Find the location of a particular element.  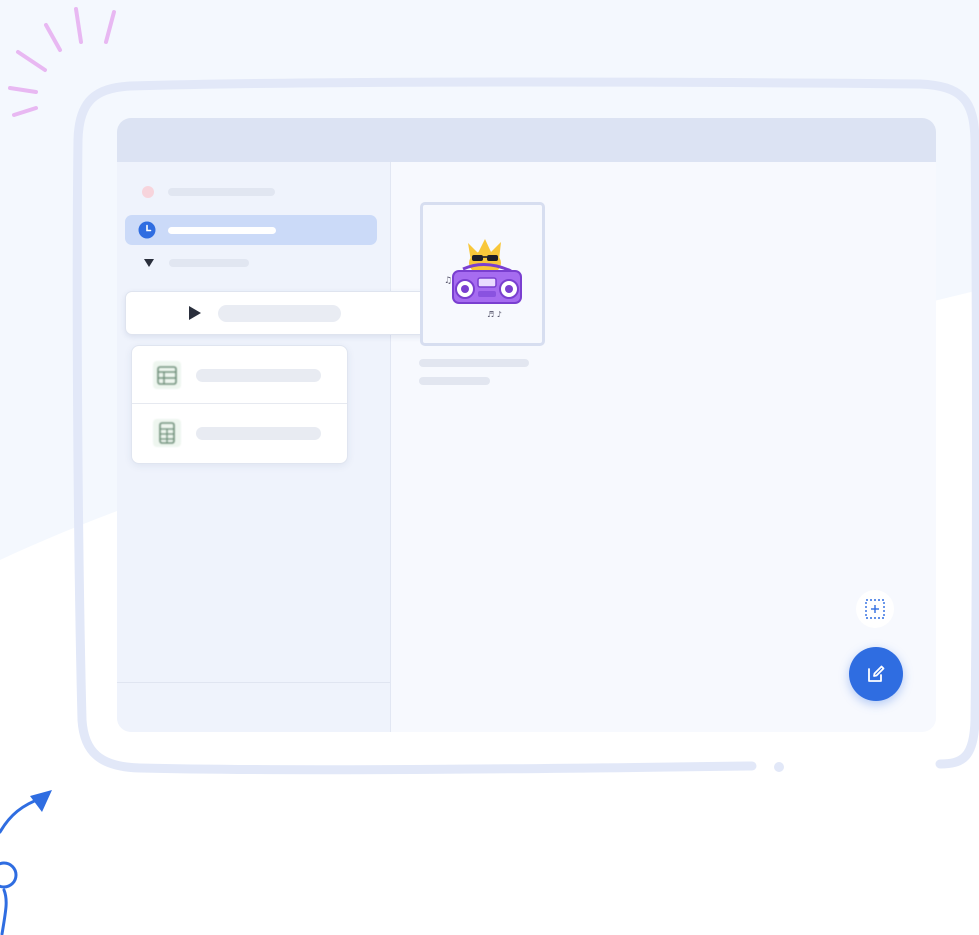

title-bar is located at coordinates (526, 140).